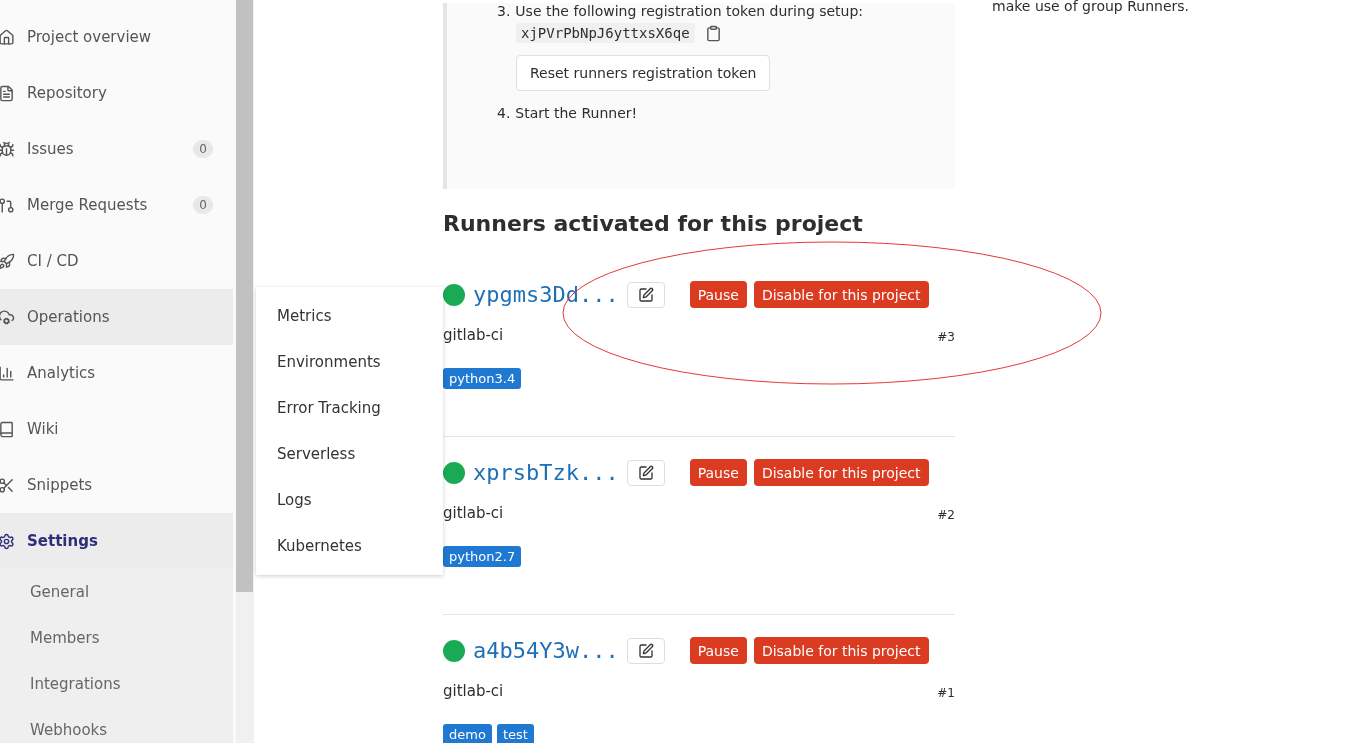 Image resolution: width=1365 pixels, height=743 pixels. I want to click on flyout-menu-item: Serverless, so click(349, 454).